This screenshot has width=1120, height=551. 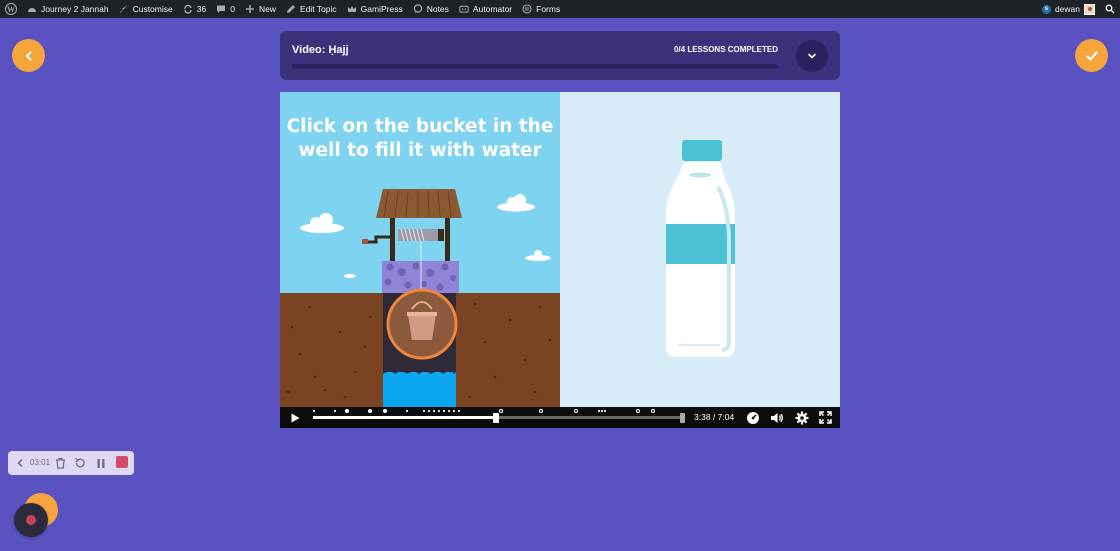 I want to click on lesson-list-toggle-button, so click(x=812, y=56).